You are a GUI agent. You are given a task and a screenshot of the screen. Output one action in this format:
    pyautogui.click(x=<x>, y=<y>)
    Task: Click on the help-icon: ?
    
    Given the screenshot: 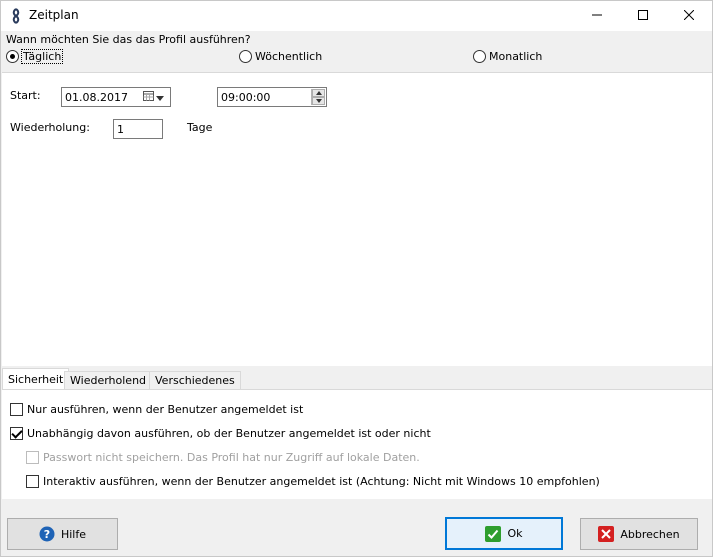 What is the action you would take?
    pyautogui.click(x=47, y=534)
    